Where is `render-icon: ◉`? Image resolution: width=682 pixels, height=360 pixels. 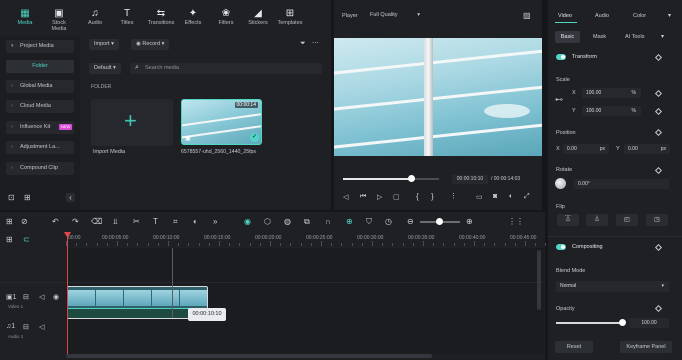
render-icon: ◉ is located at coordinates (247, 221).